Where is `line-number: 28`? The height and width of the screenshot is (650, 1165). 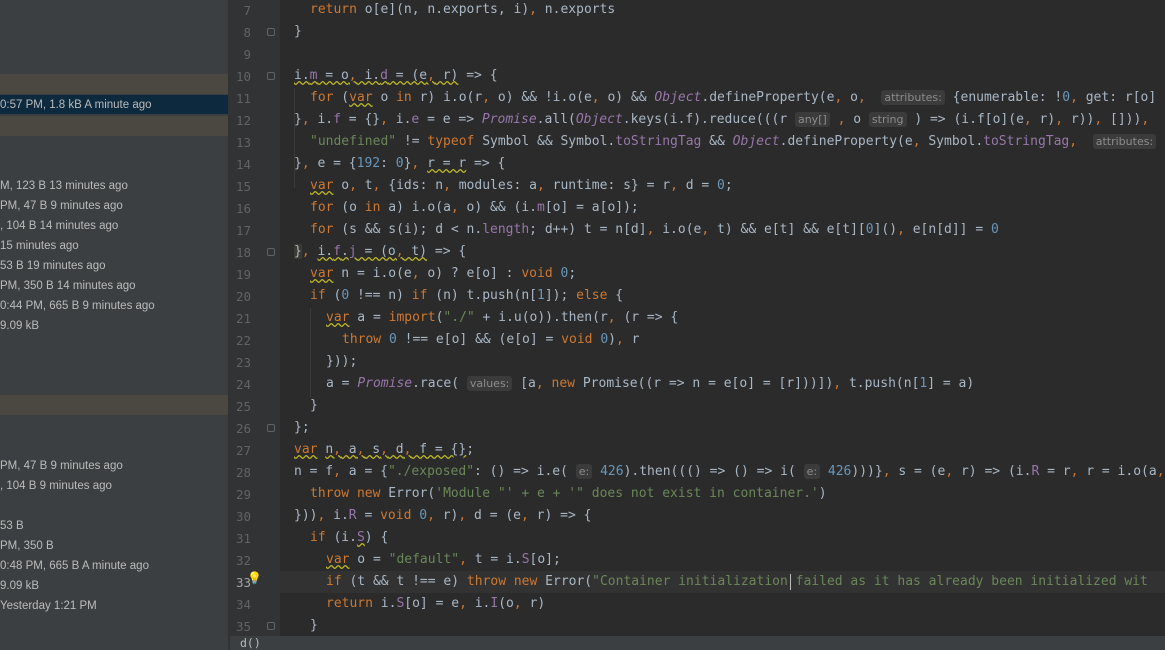 line-number: 28 is located at coordinates (243, 472).